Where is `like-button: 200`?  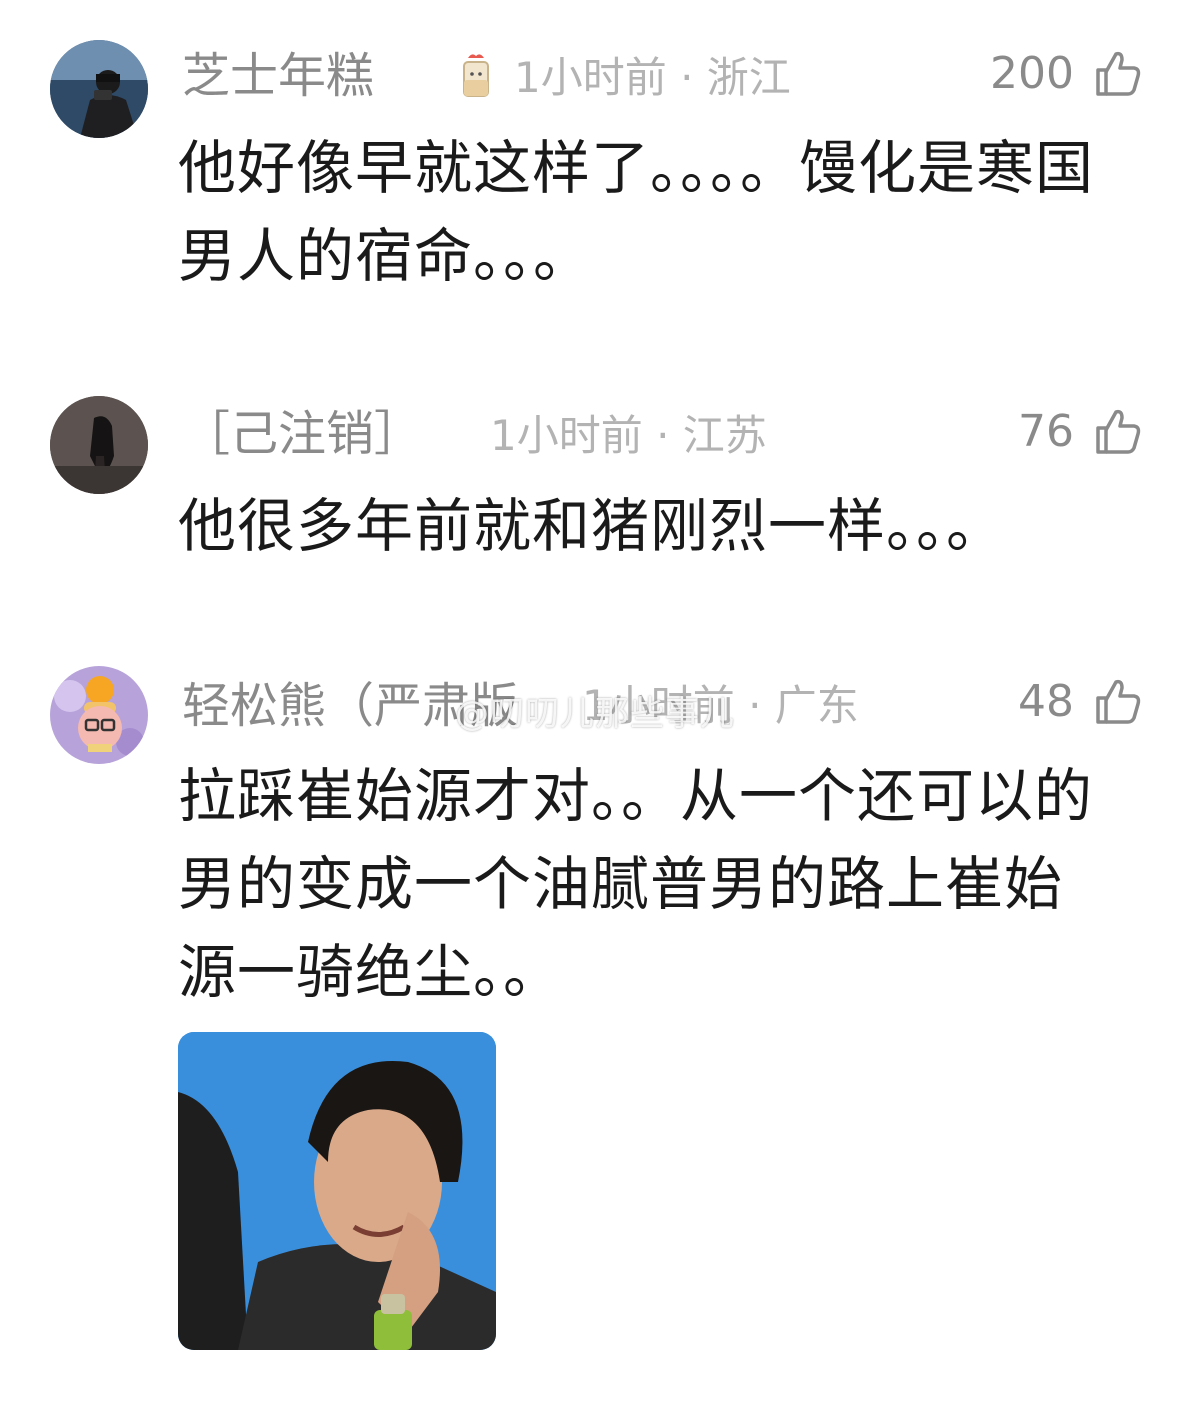
like-button: 200 is located at coordinates (1067, 74).